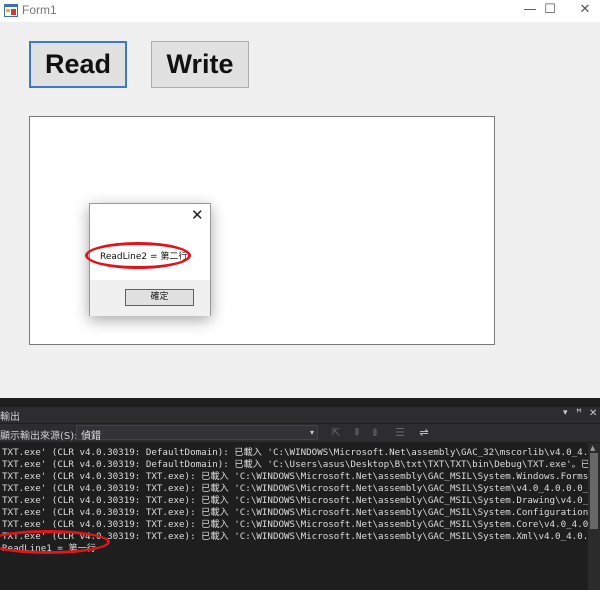 Image resolution: width=600 pixels, height=590 pixels. I want to click on panel-close-icon: ✕, so click(593, 413).